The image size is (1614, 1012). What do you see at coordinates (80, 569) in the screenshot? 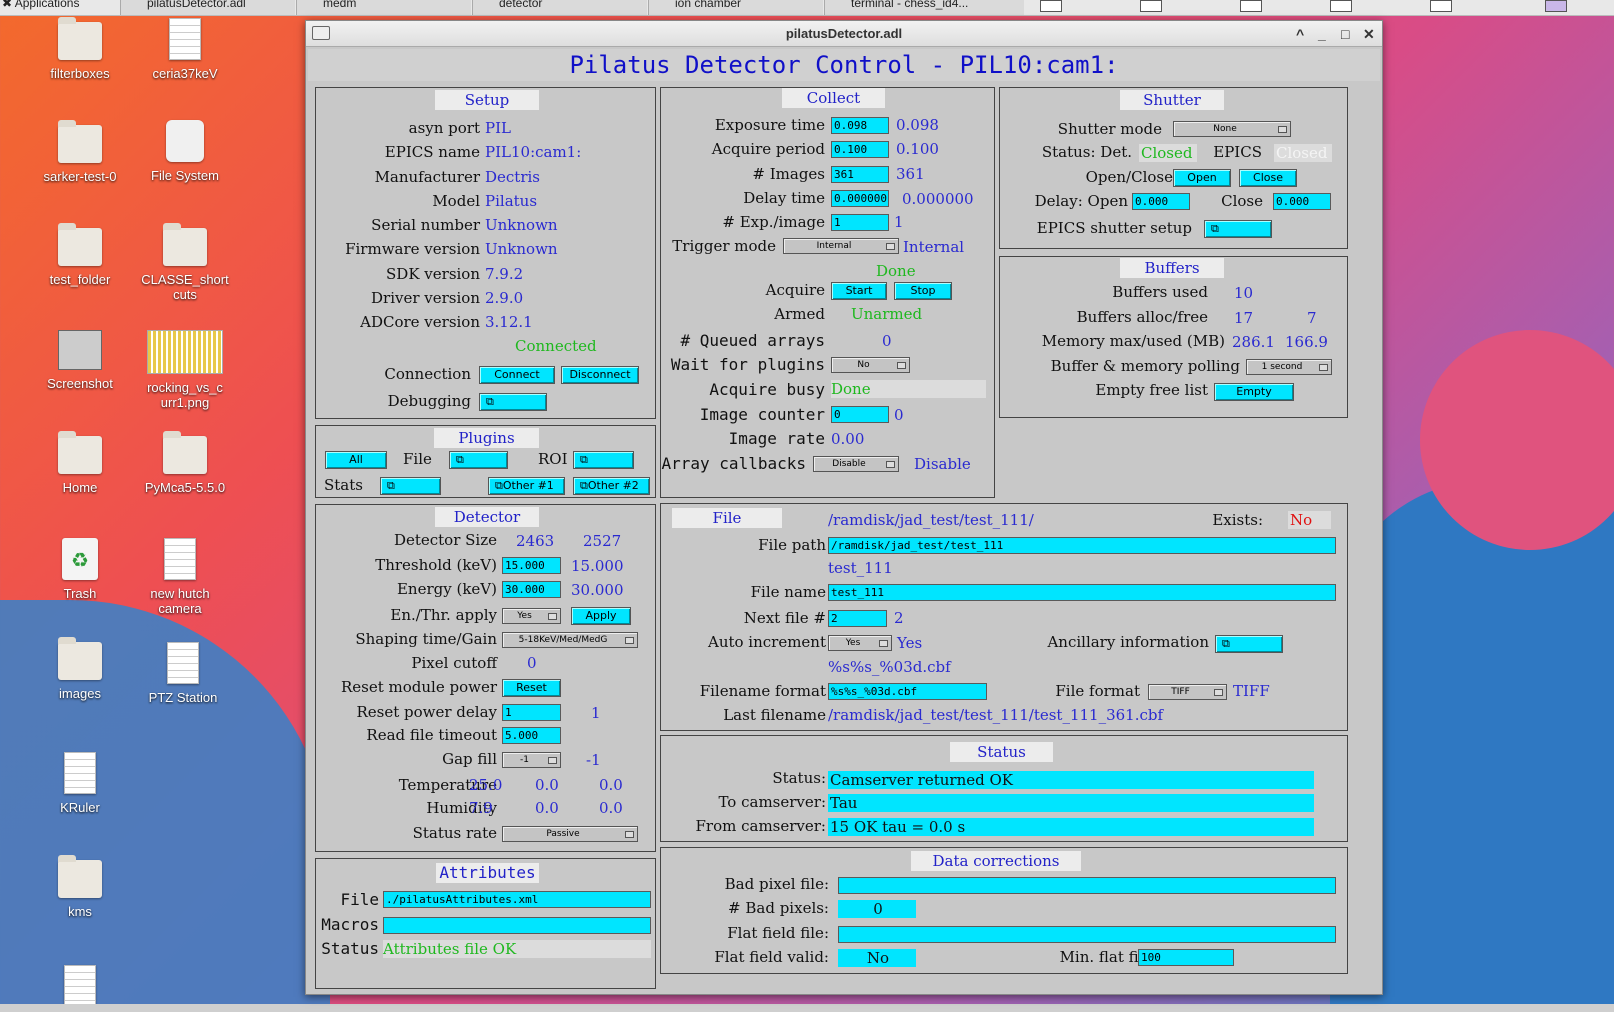
I see `desktop-icon-trash: Trash` at bounding box center [80, 569].